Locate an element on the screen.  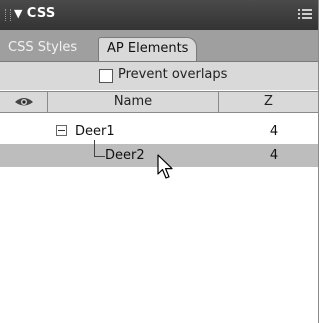
mouse-pointer-icon is located at coordinates (165, 166).